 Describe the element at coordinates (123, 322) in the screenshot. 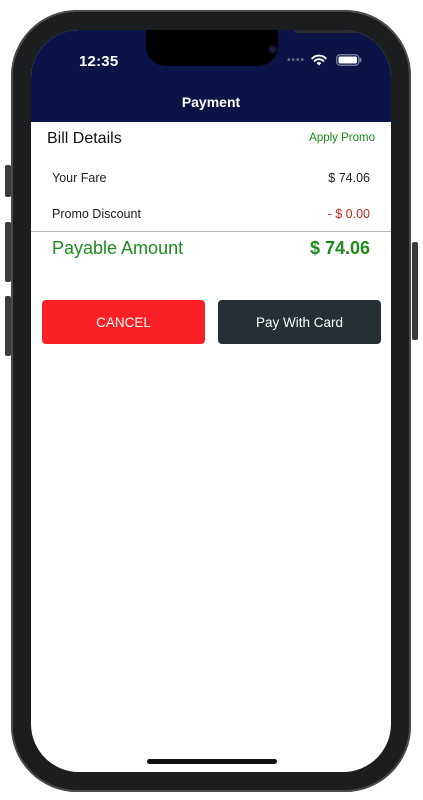

I see `cancel-button: CANCEL` at that location.